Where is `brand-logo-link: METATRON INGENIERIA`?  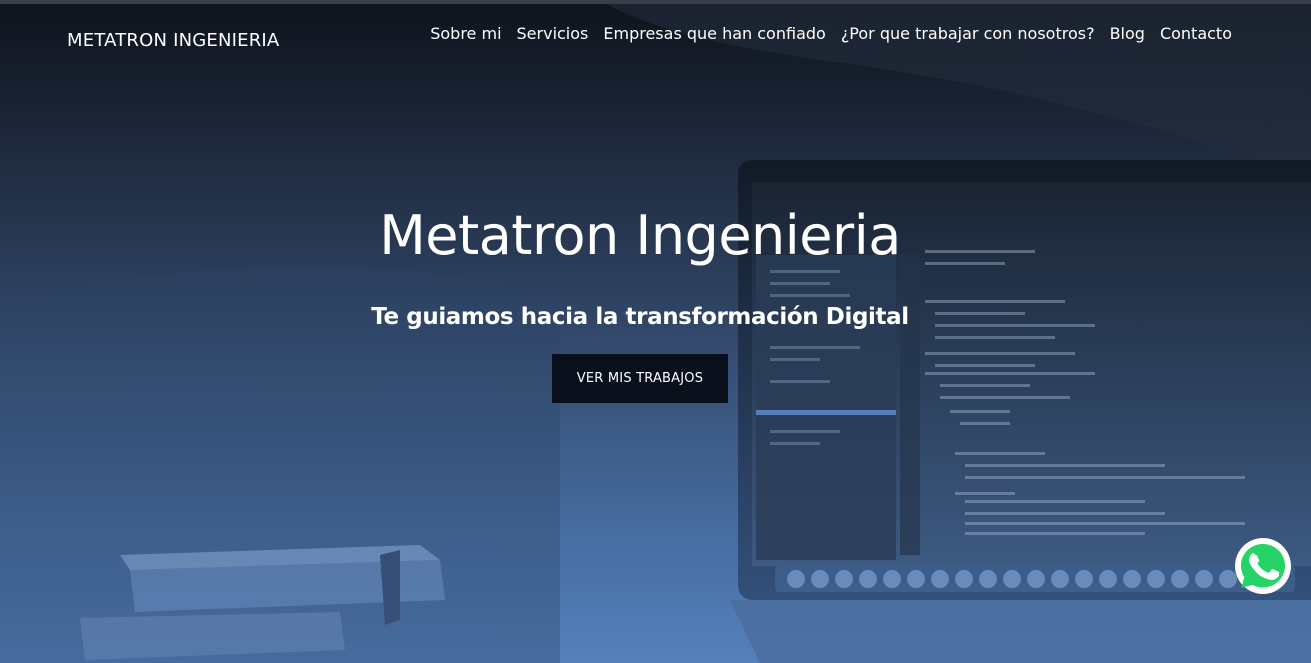
brand-logo-link: METATRON INGENIERIA is located at coordinates (173, 40).